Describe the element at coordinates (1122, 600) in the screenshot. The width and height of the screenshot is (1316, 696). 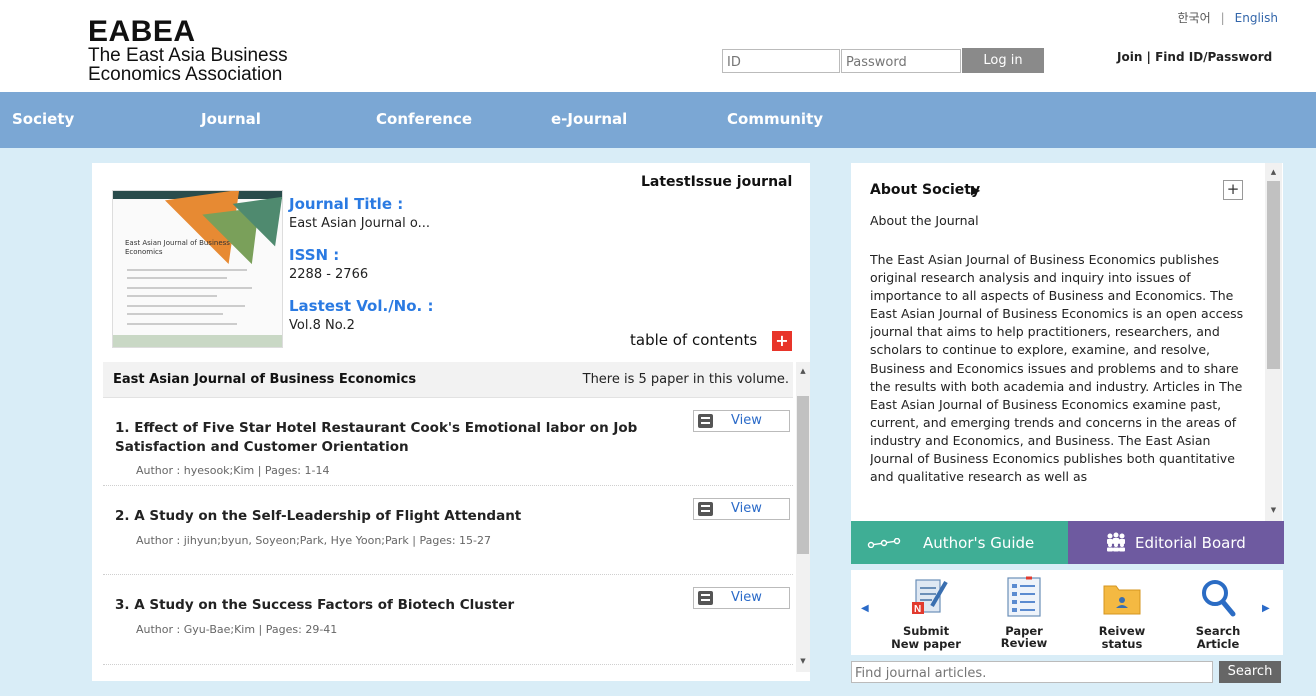
I see `review-status-icon` at that location.